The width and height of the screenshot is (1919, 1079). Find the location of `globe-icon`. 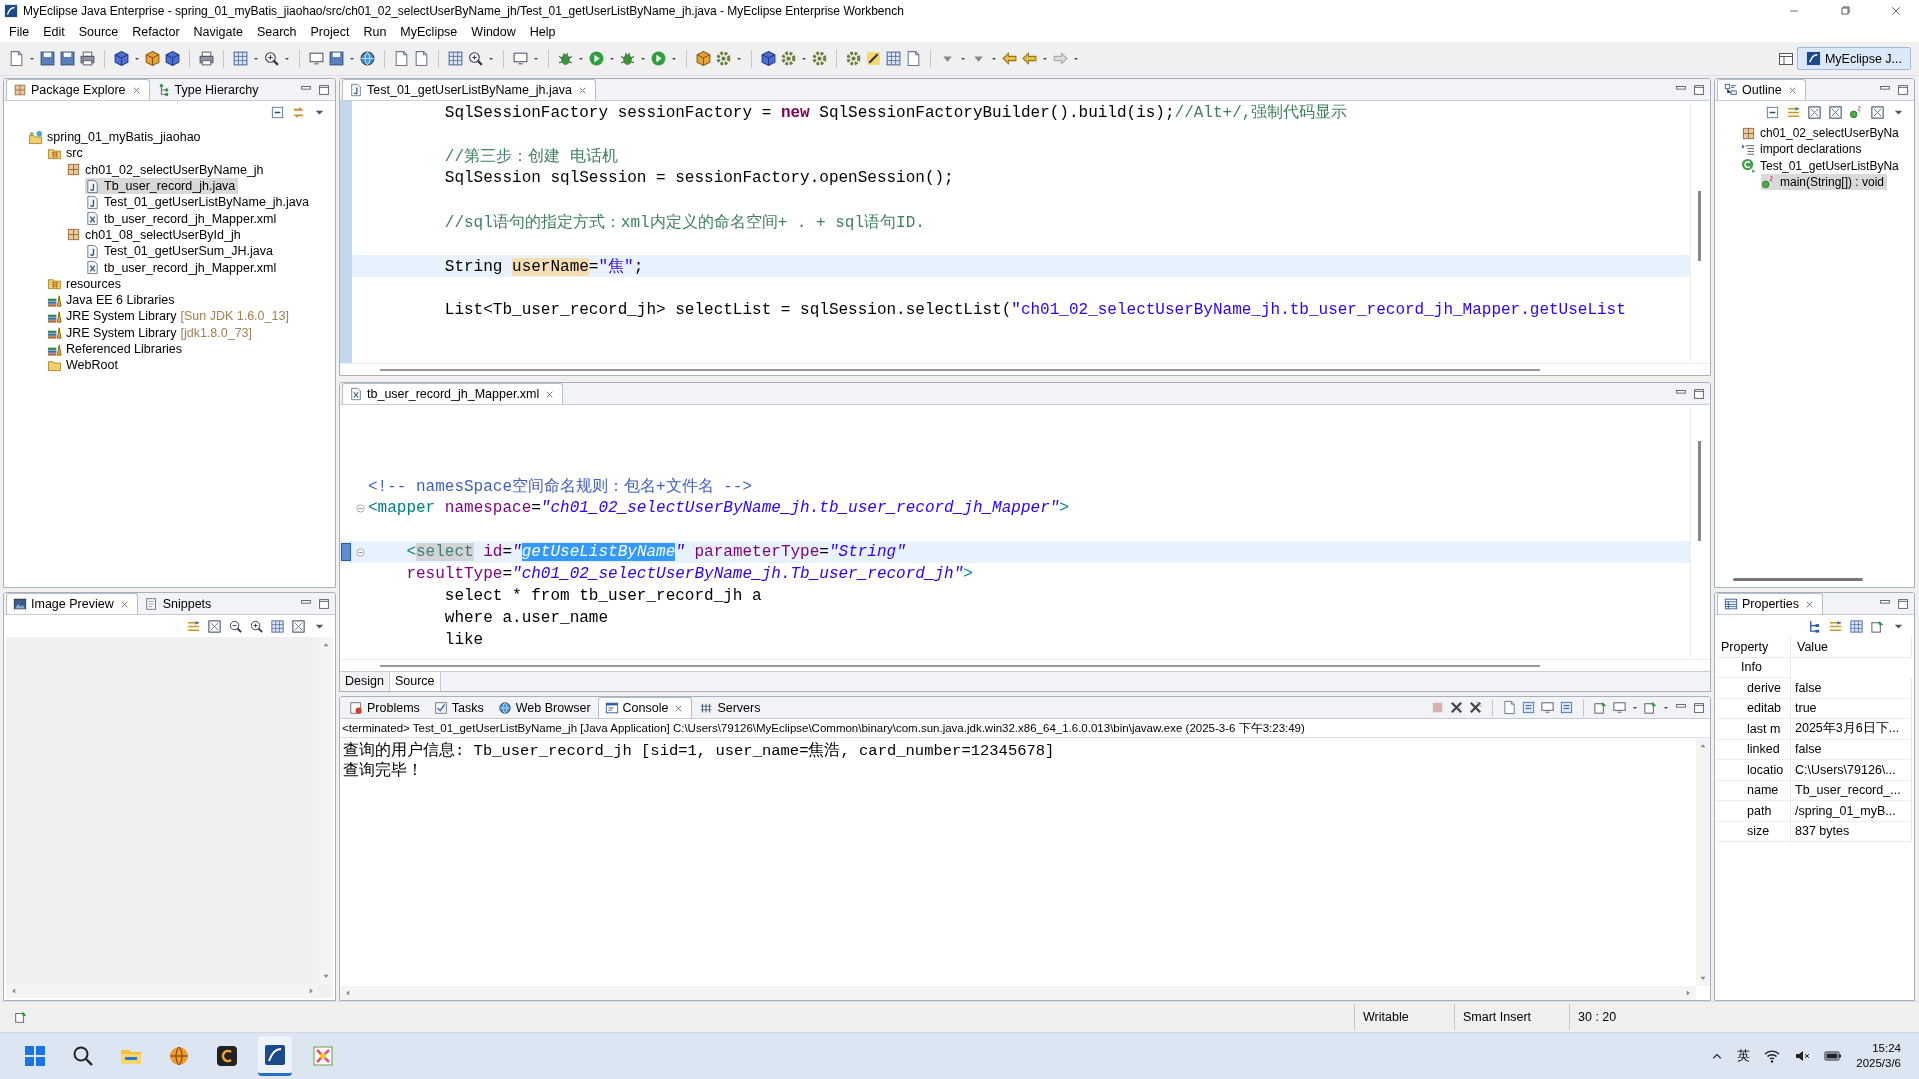

globe-icon is located at coordinates (367, 58).